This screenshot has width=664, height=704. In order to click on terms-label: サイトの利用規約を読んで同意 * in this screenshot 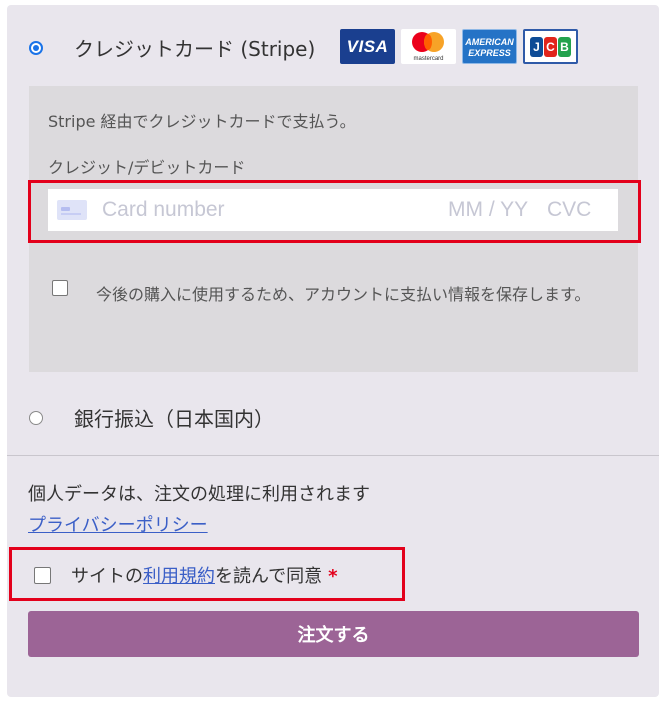, I will do `click(204, 576)`.